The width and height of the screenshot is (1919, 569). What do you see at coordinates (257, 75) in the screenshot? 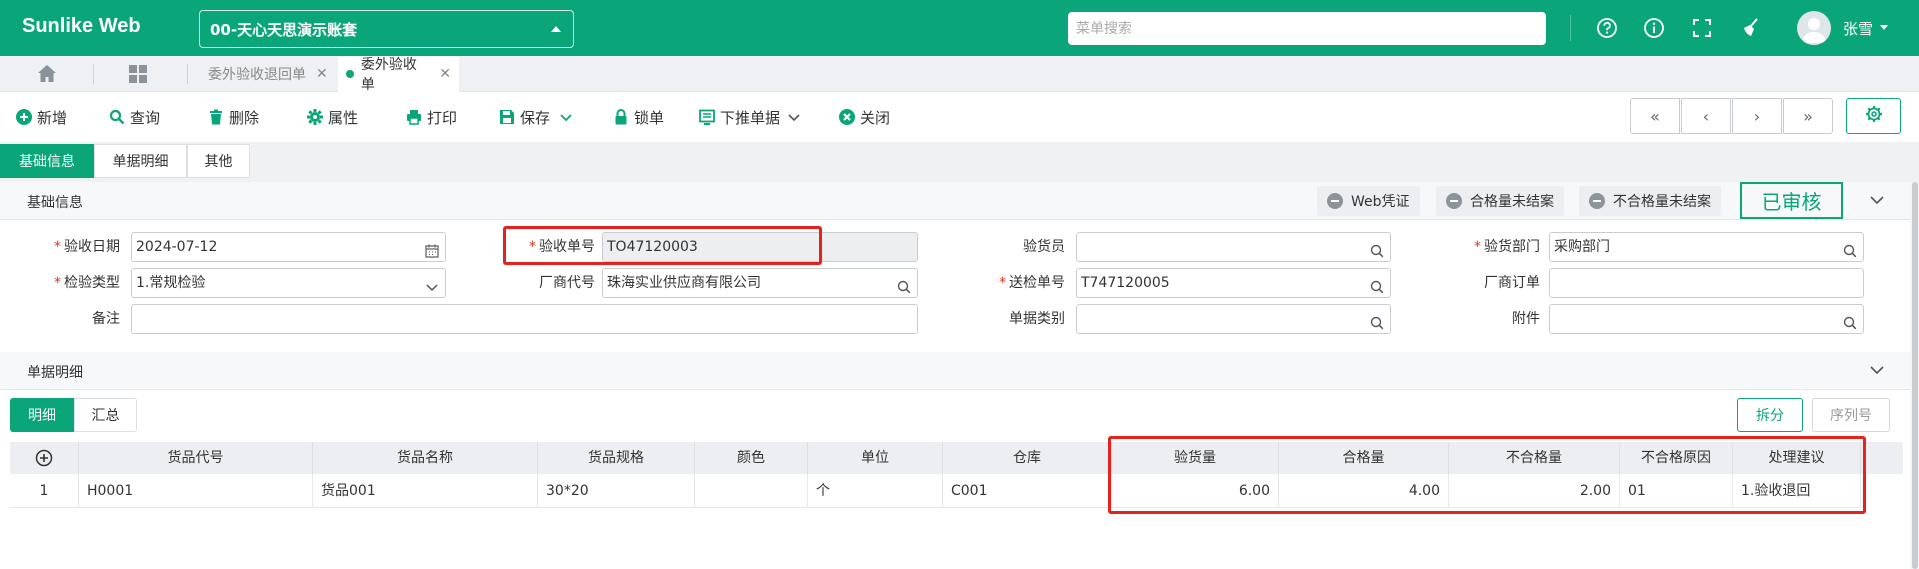
I see `tab-label: 委外验收退回单` at bounding box center [257, 75].